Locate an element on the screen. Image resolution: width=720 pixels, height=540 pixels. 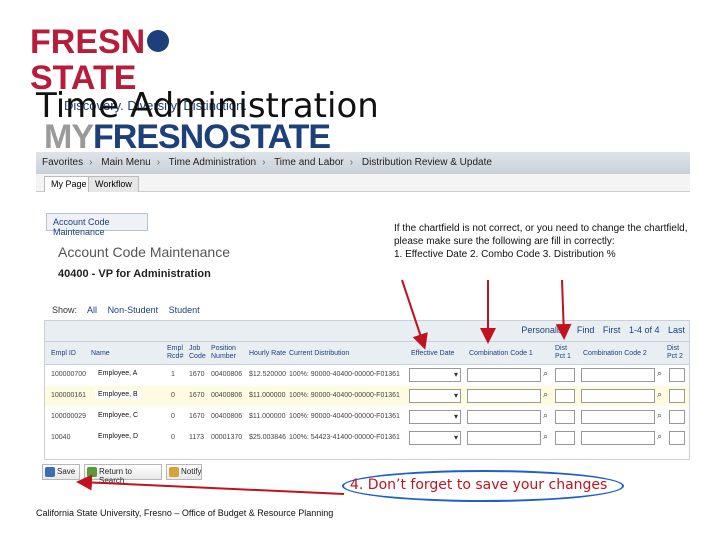
arrow-distribution-pct is located at coordinates (563, 309).